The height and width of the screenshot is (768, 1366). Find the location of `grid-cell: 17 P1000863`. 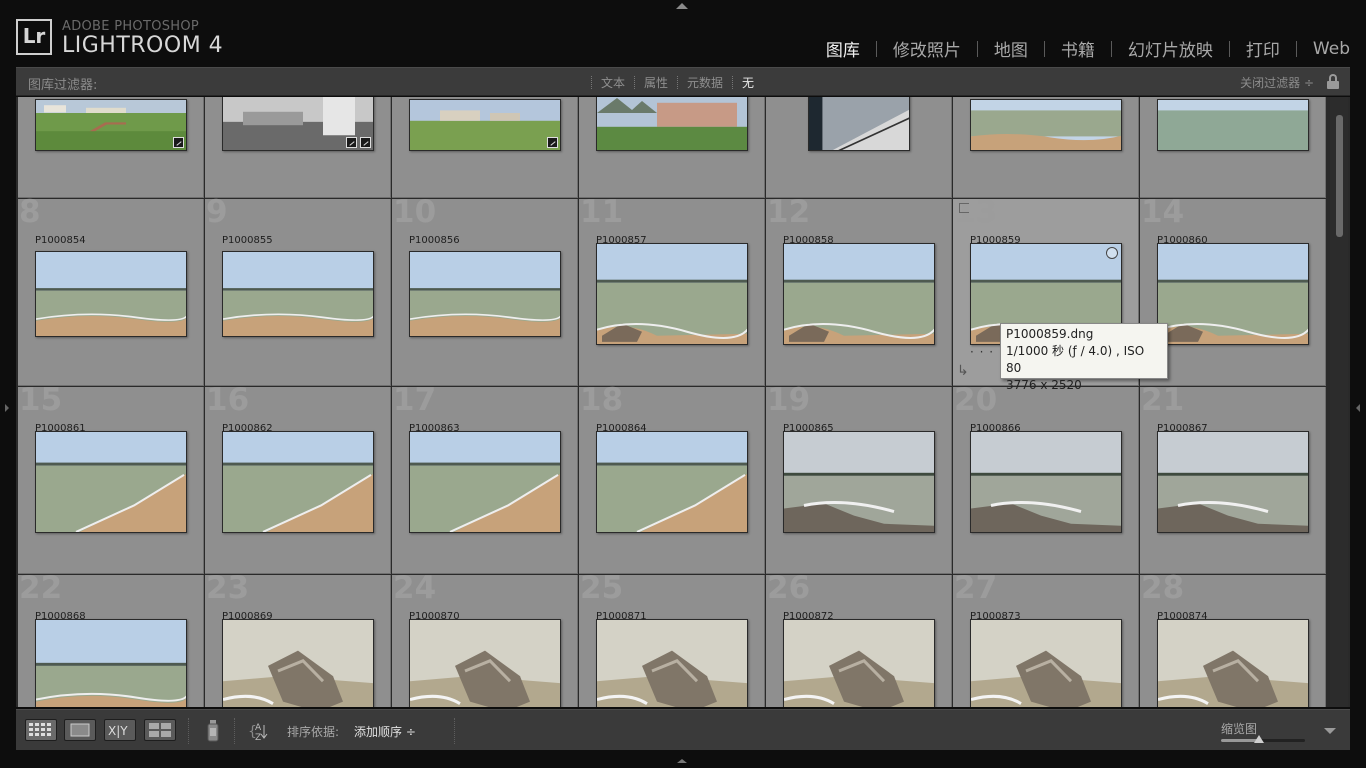

grid-cell: 17 P1000863 is located at coordinates (485, 479).